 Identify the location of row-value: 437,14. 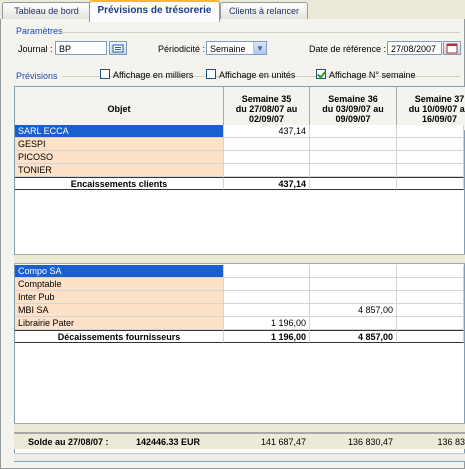
(267, 131).